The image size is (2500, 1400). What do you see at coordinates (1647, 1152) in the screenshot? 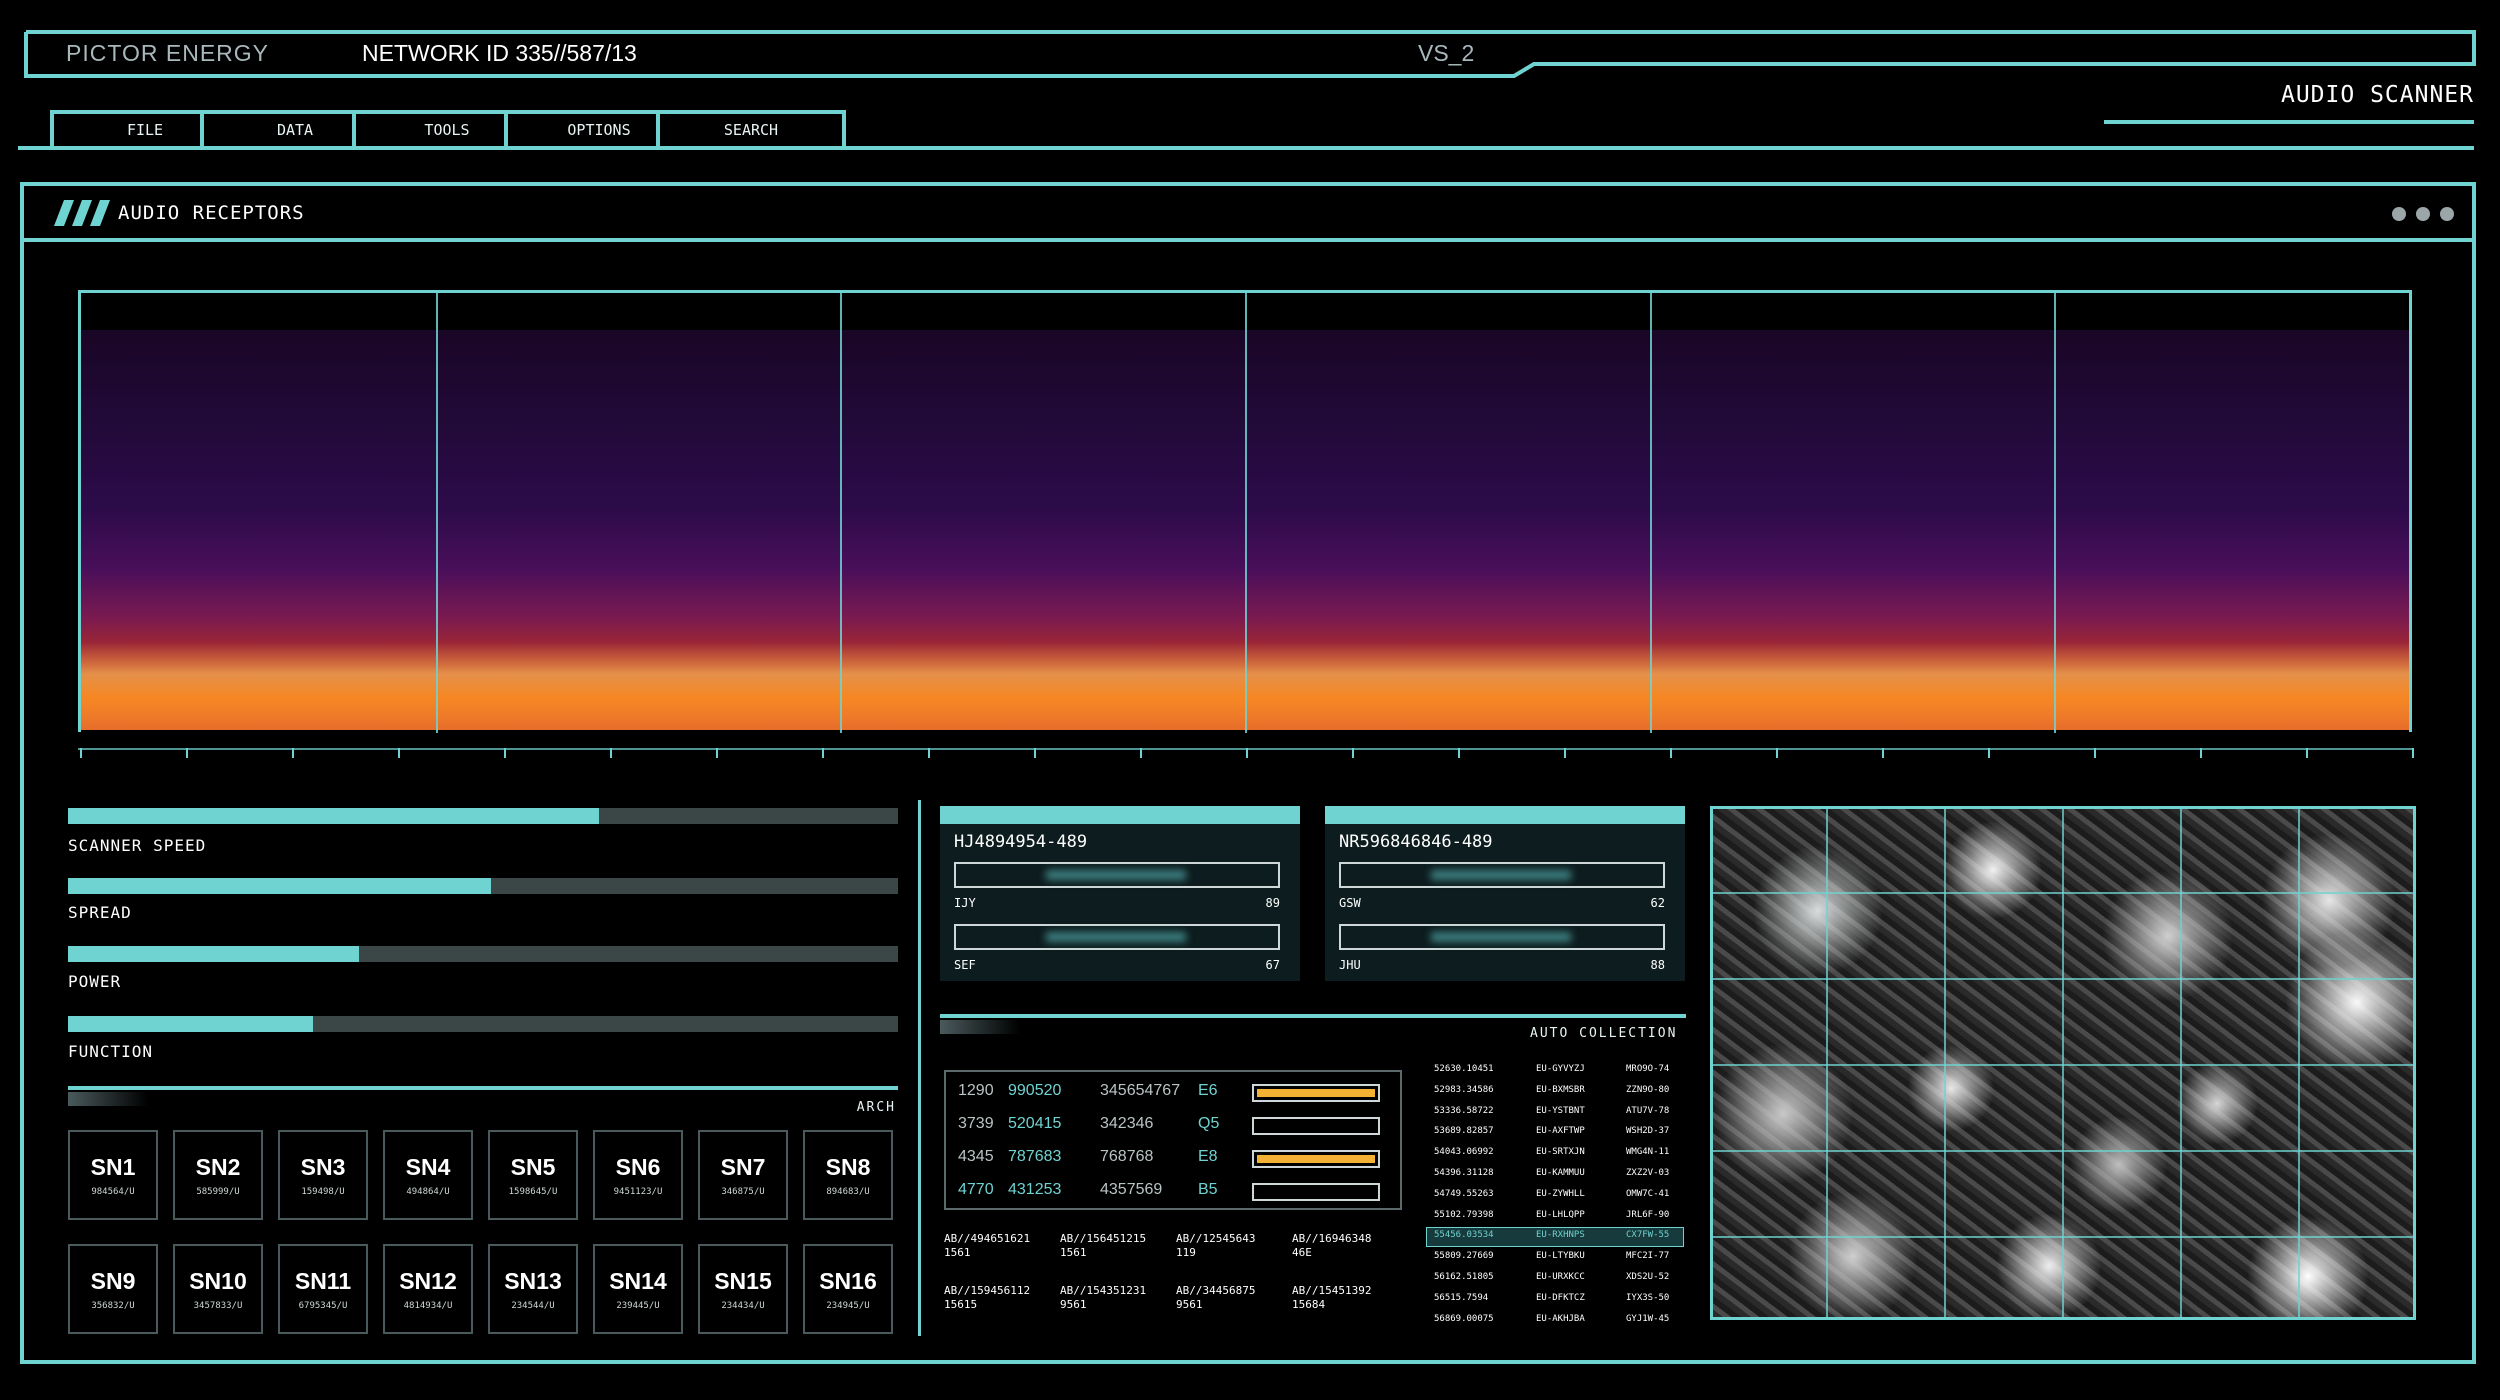
I see `list-cell-c: WMG4N-11` at bounding box center [1647, 1152].